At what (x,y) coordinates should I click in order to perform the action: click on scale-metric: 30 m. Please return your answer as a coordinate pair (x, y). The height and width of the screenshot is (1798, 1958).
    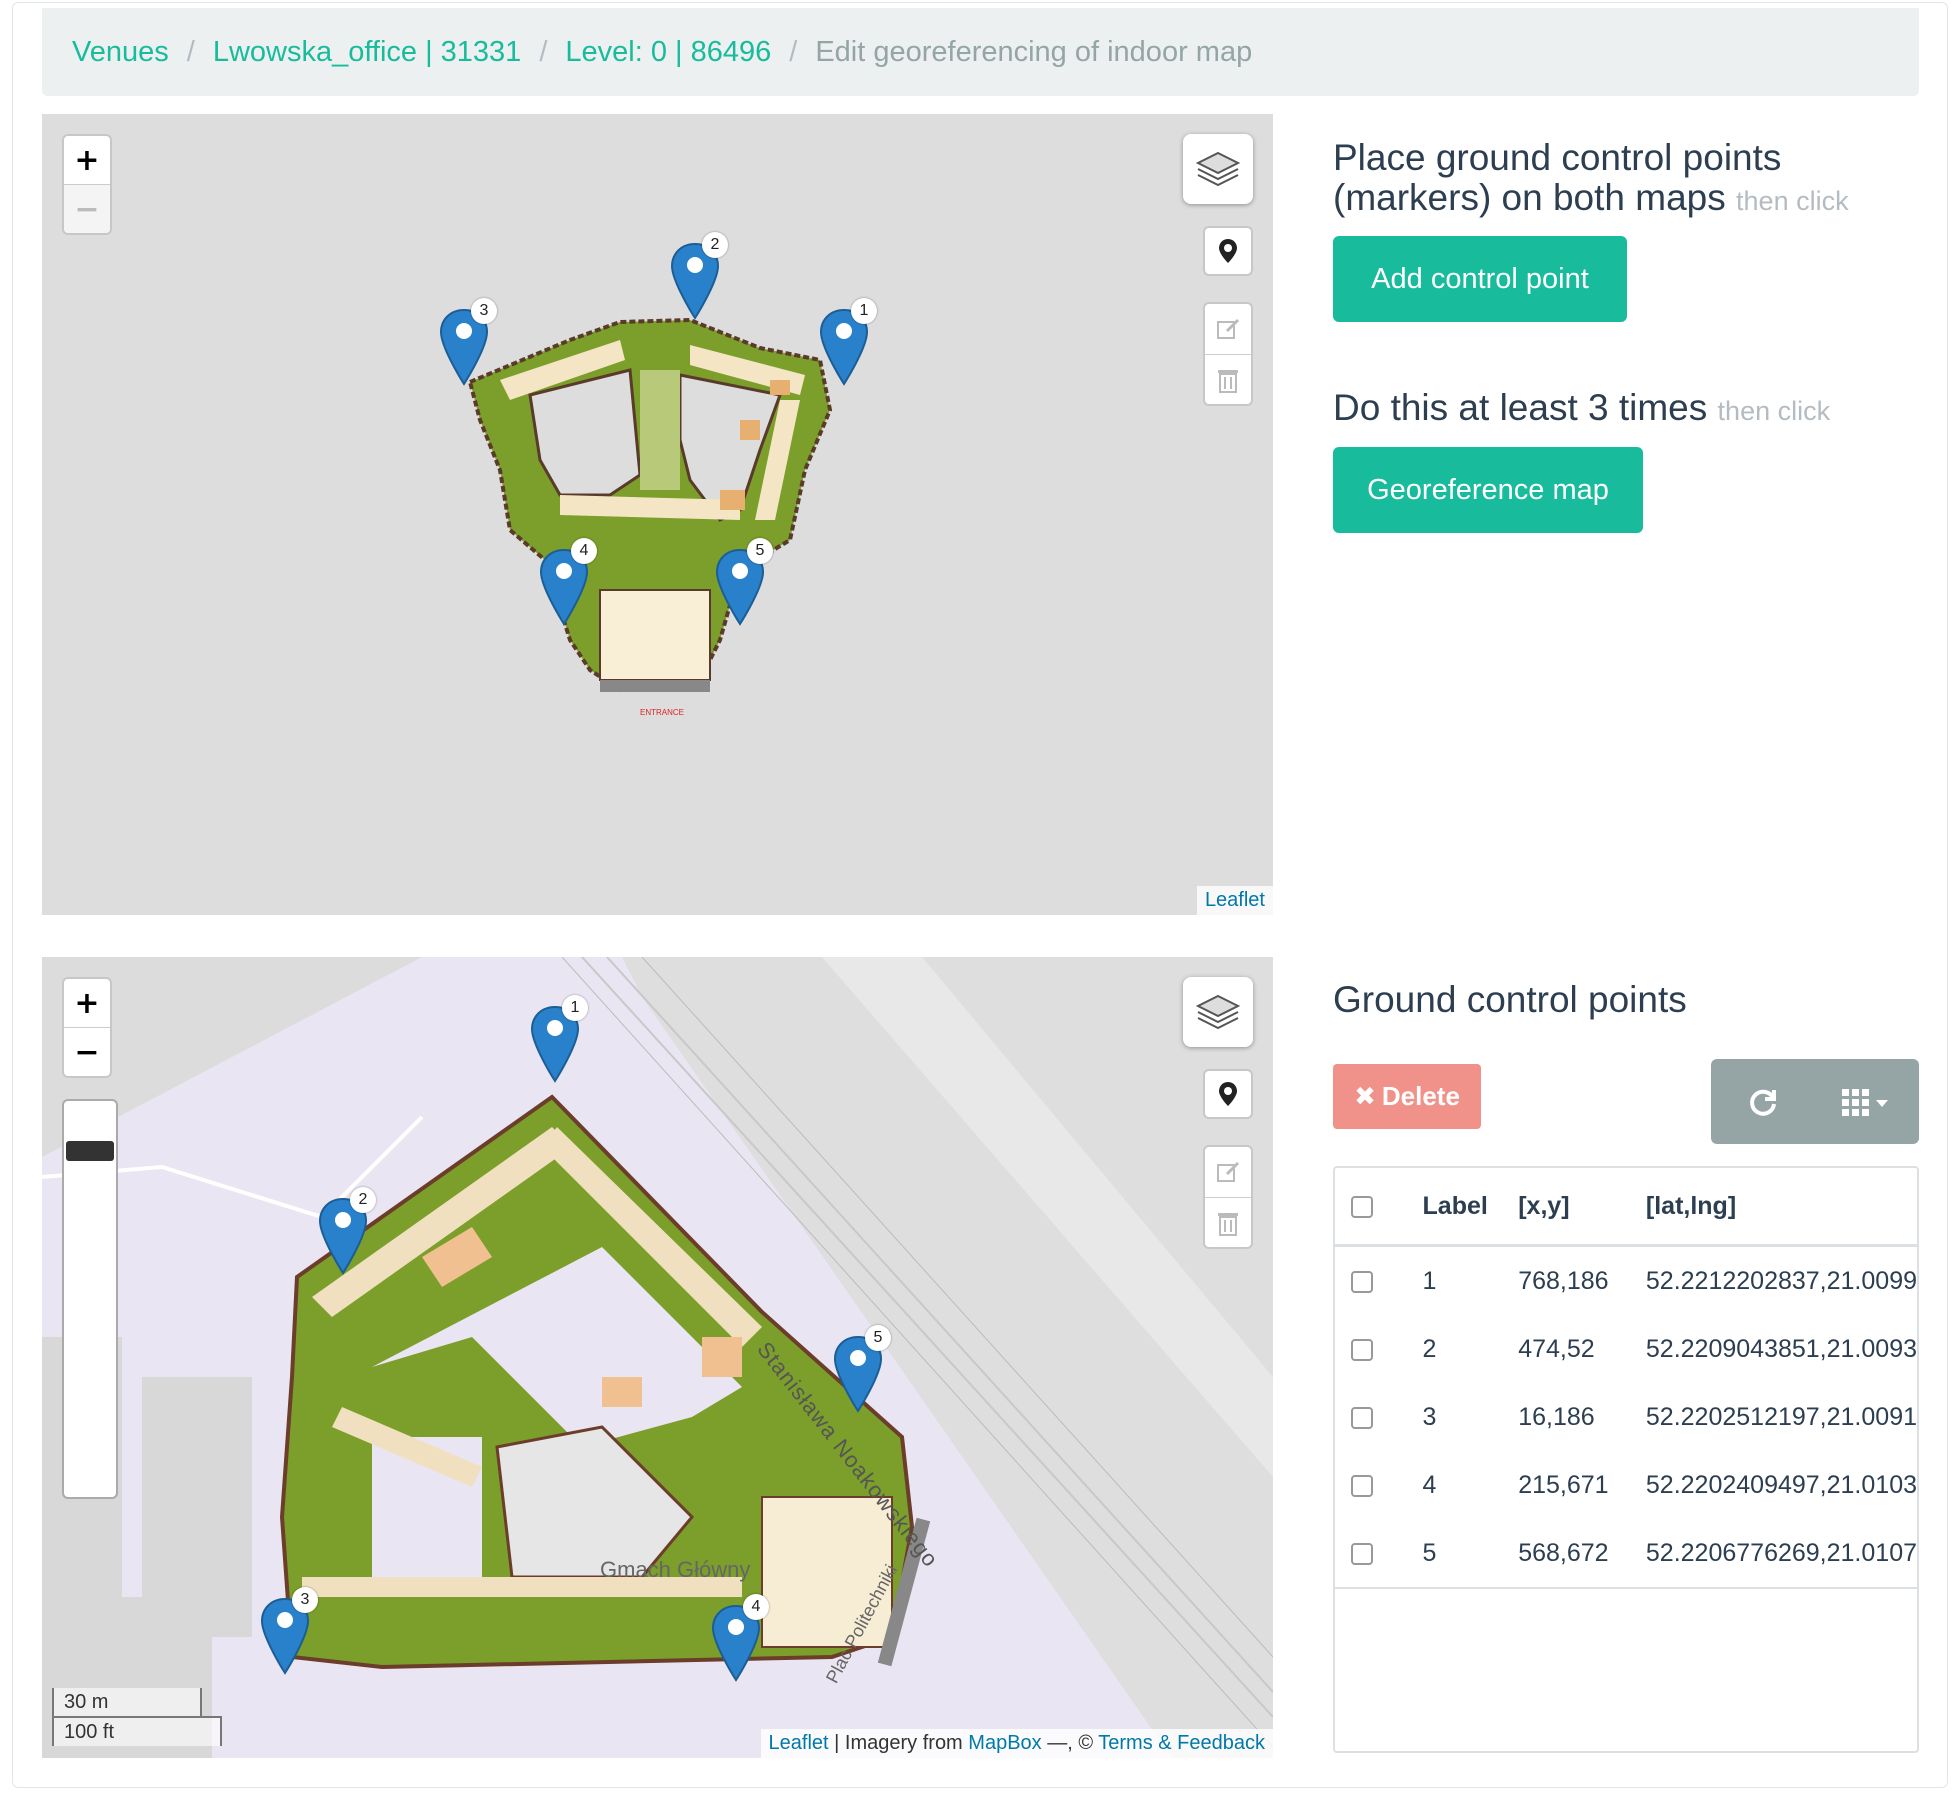
    Looking at the image, I should click on (127, 1703).